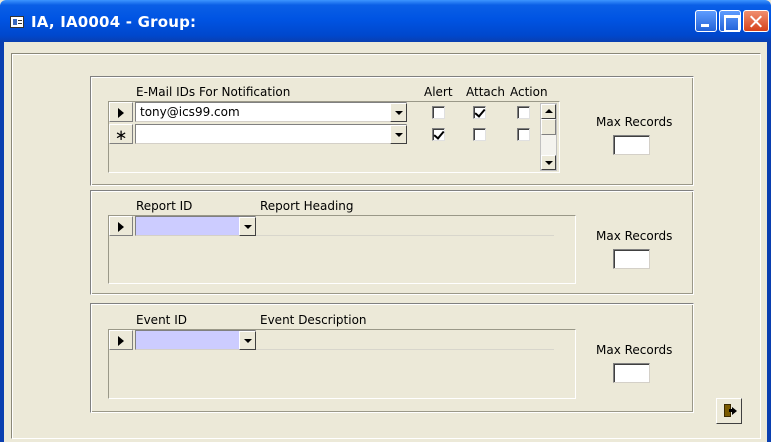 This screenshot has height=442, width=771. Describe the element at coordinates (634, 122) in the screenshot. I see `email-max-records-label: Max Records` at that location.